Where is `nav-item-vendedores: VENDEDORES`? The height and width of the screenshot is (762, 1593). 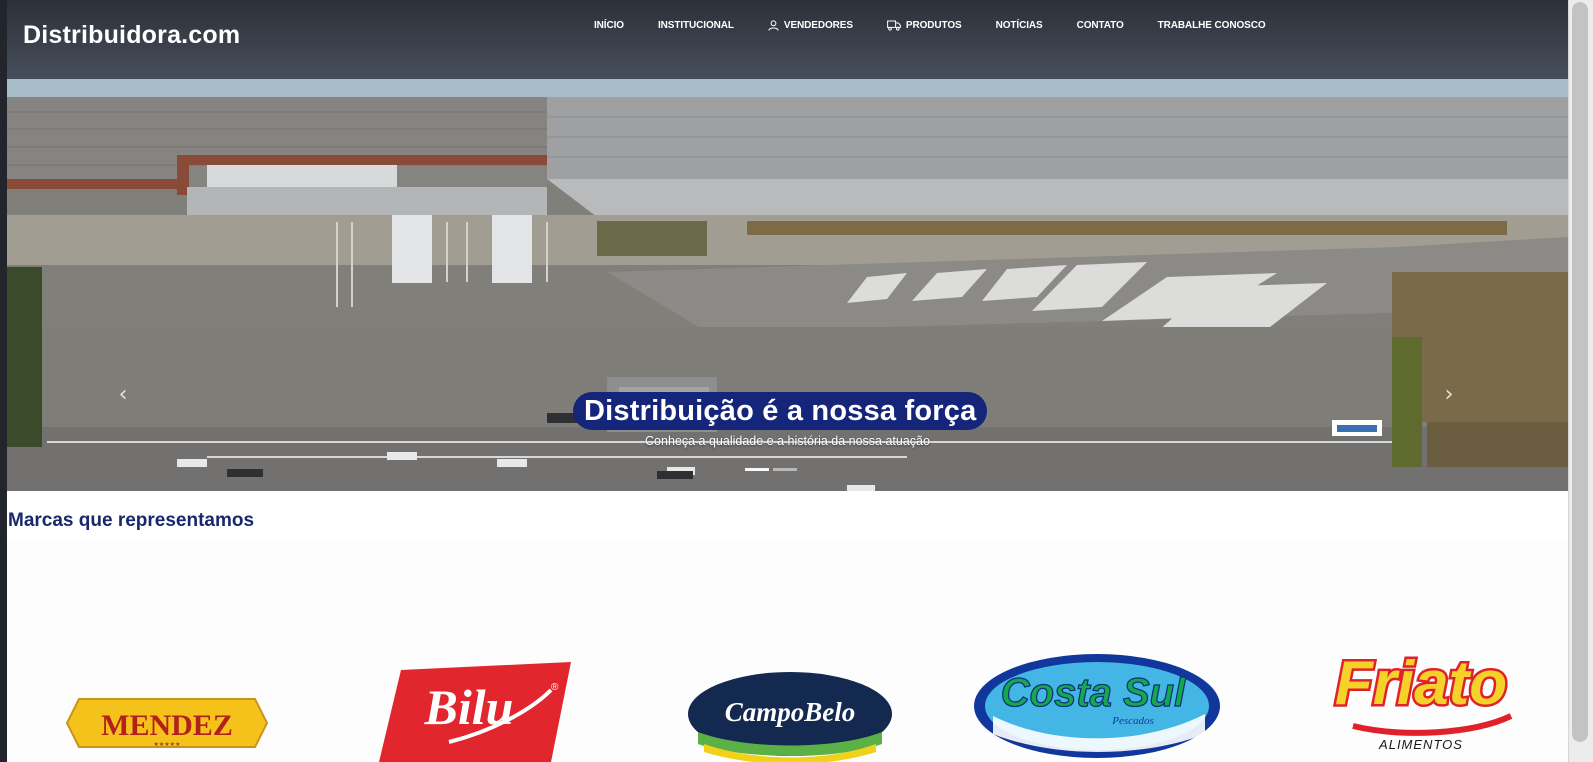 nav-item-vendedores: VENDEDORES is located at coordinates (810, 25).